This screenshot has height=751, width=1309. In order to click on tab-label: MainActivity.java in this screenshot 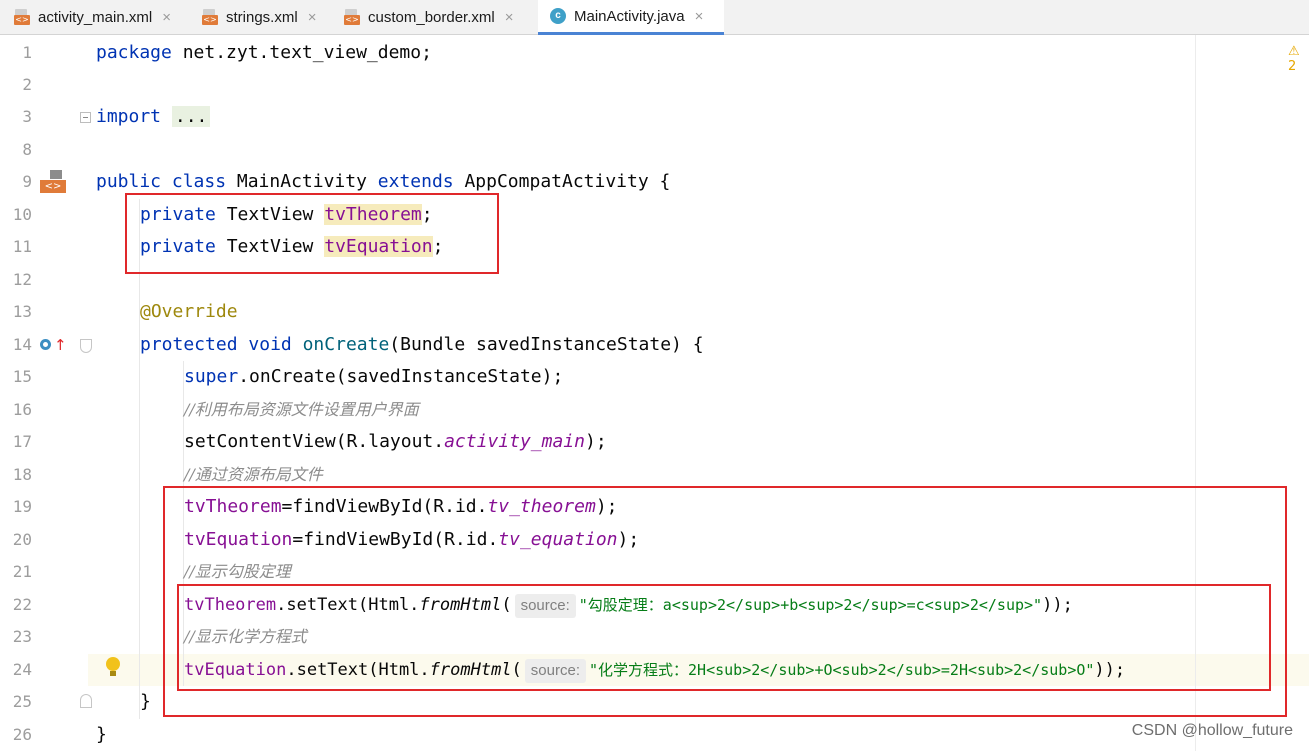, I will do `click(629, 16)`.